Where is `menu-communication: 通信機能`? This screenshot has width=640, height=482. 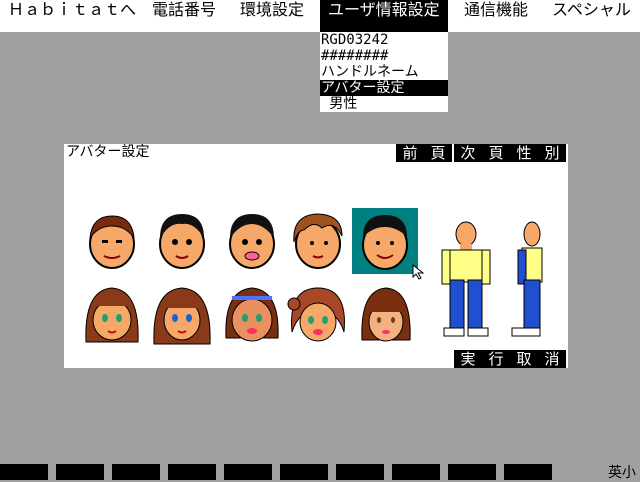
menu-communication: 通信機能 is located at coordinates (496, 16).